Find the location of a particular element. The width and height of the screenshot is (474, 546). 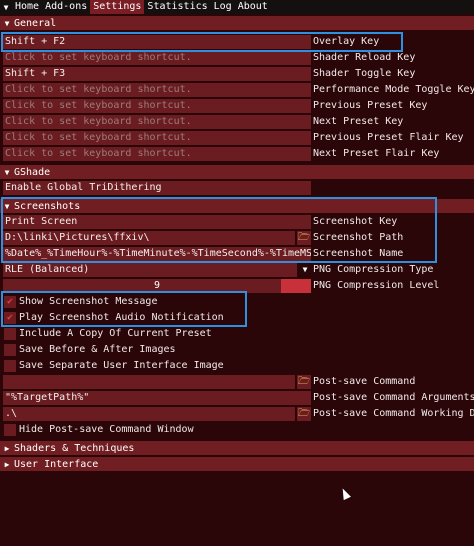

mouse-cursor-icon is located at coordinates (345, 493).